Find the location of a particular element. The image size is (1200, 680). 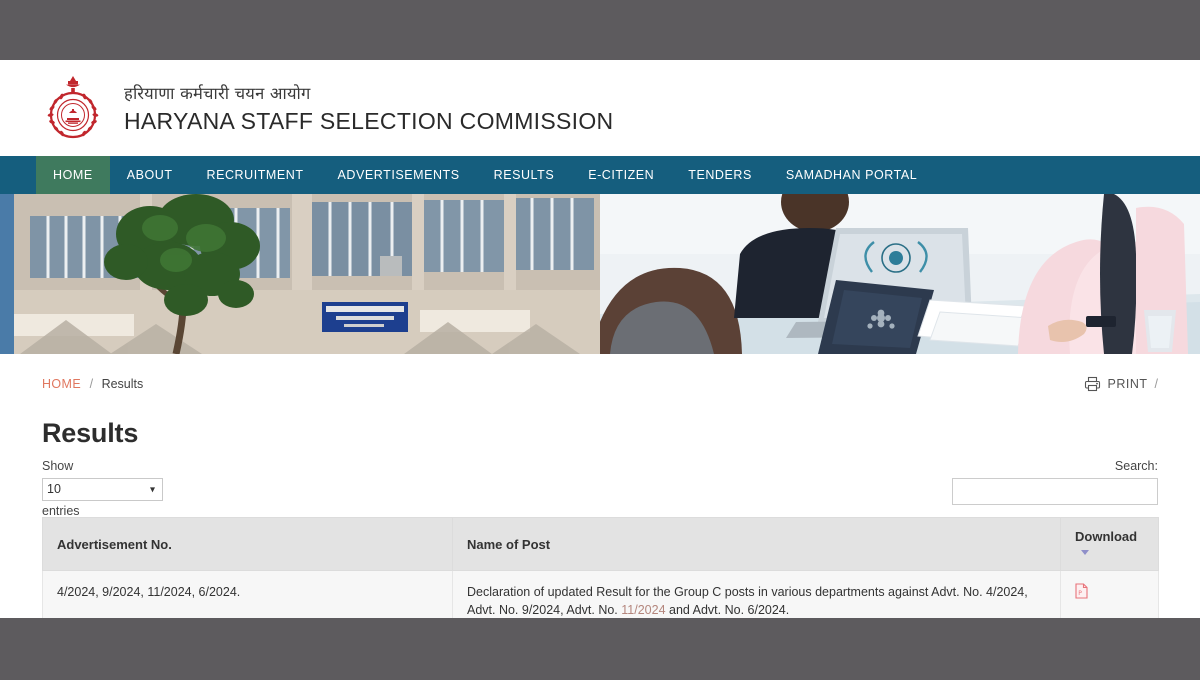

pdf-file-icon: P is located at coordinates (1081, 592).